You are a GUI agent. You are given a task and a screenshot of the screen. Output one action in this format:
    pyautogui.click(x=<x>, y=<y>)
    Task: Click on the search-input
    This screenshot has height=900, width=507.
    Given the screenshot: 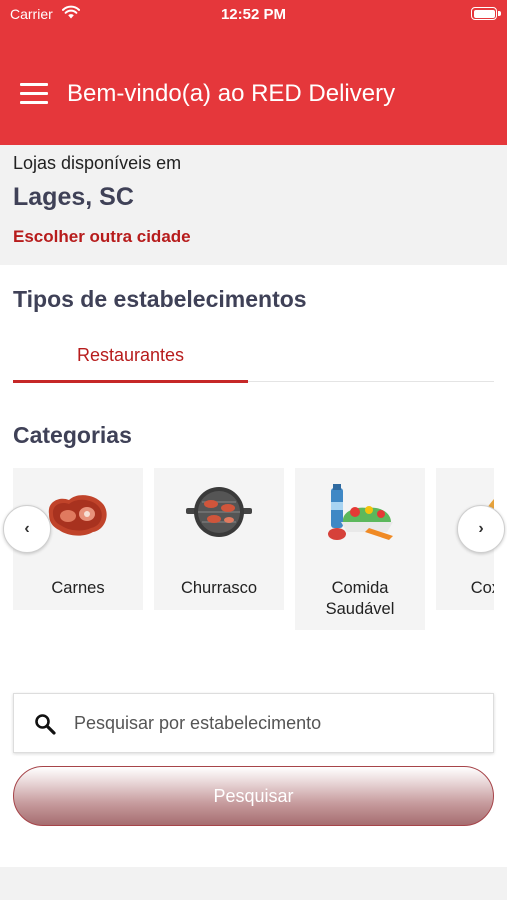 What is the action you would take?
    pyautogui.click(x=277, y=723)
    